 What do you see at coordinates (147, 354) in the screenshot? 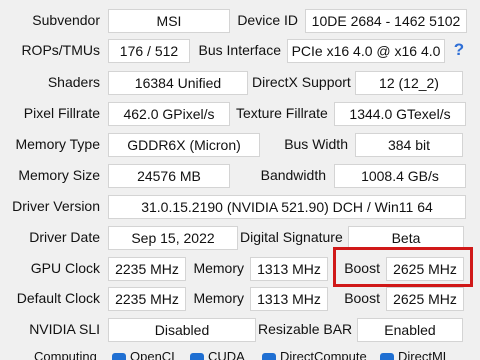
I see `opencl-checkbox: OpenCL` at bounding box center [147, 354].